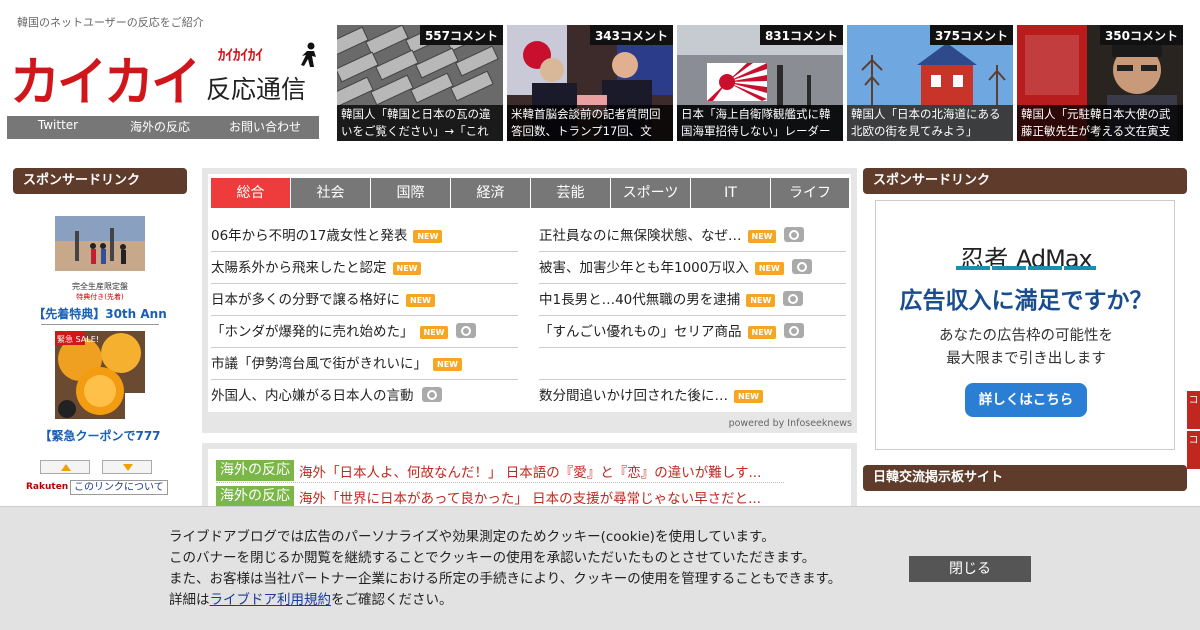 The image size is (1200, 630). Describe the element at coordinates (639, 300) in the screenshot. I see `news-headline: 中1長男と…40代無職の男を逮捕` at that location.